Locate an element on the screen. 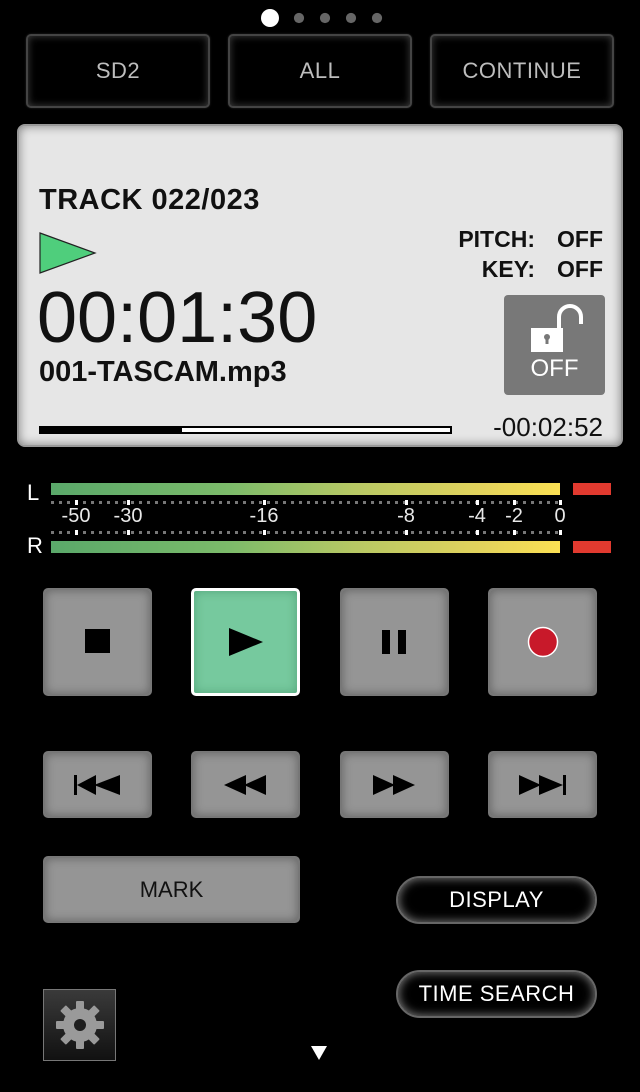 This screenshot has height=1092, width=640. fast-forward-button is located at coordinates (394, 784).